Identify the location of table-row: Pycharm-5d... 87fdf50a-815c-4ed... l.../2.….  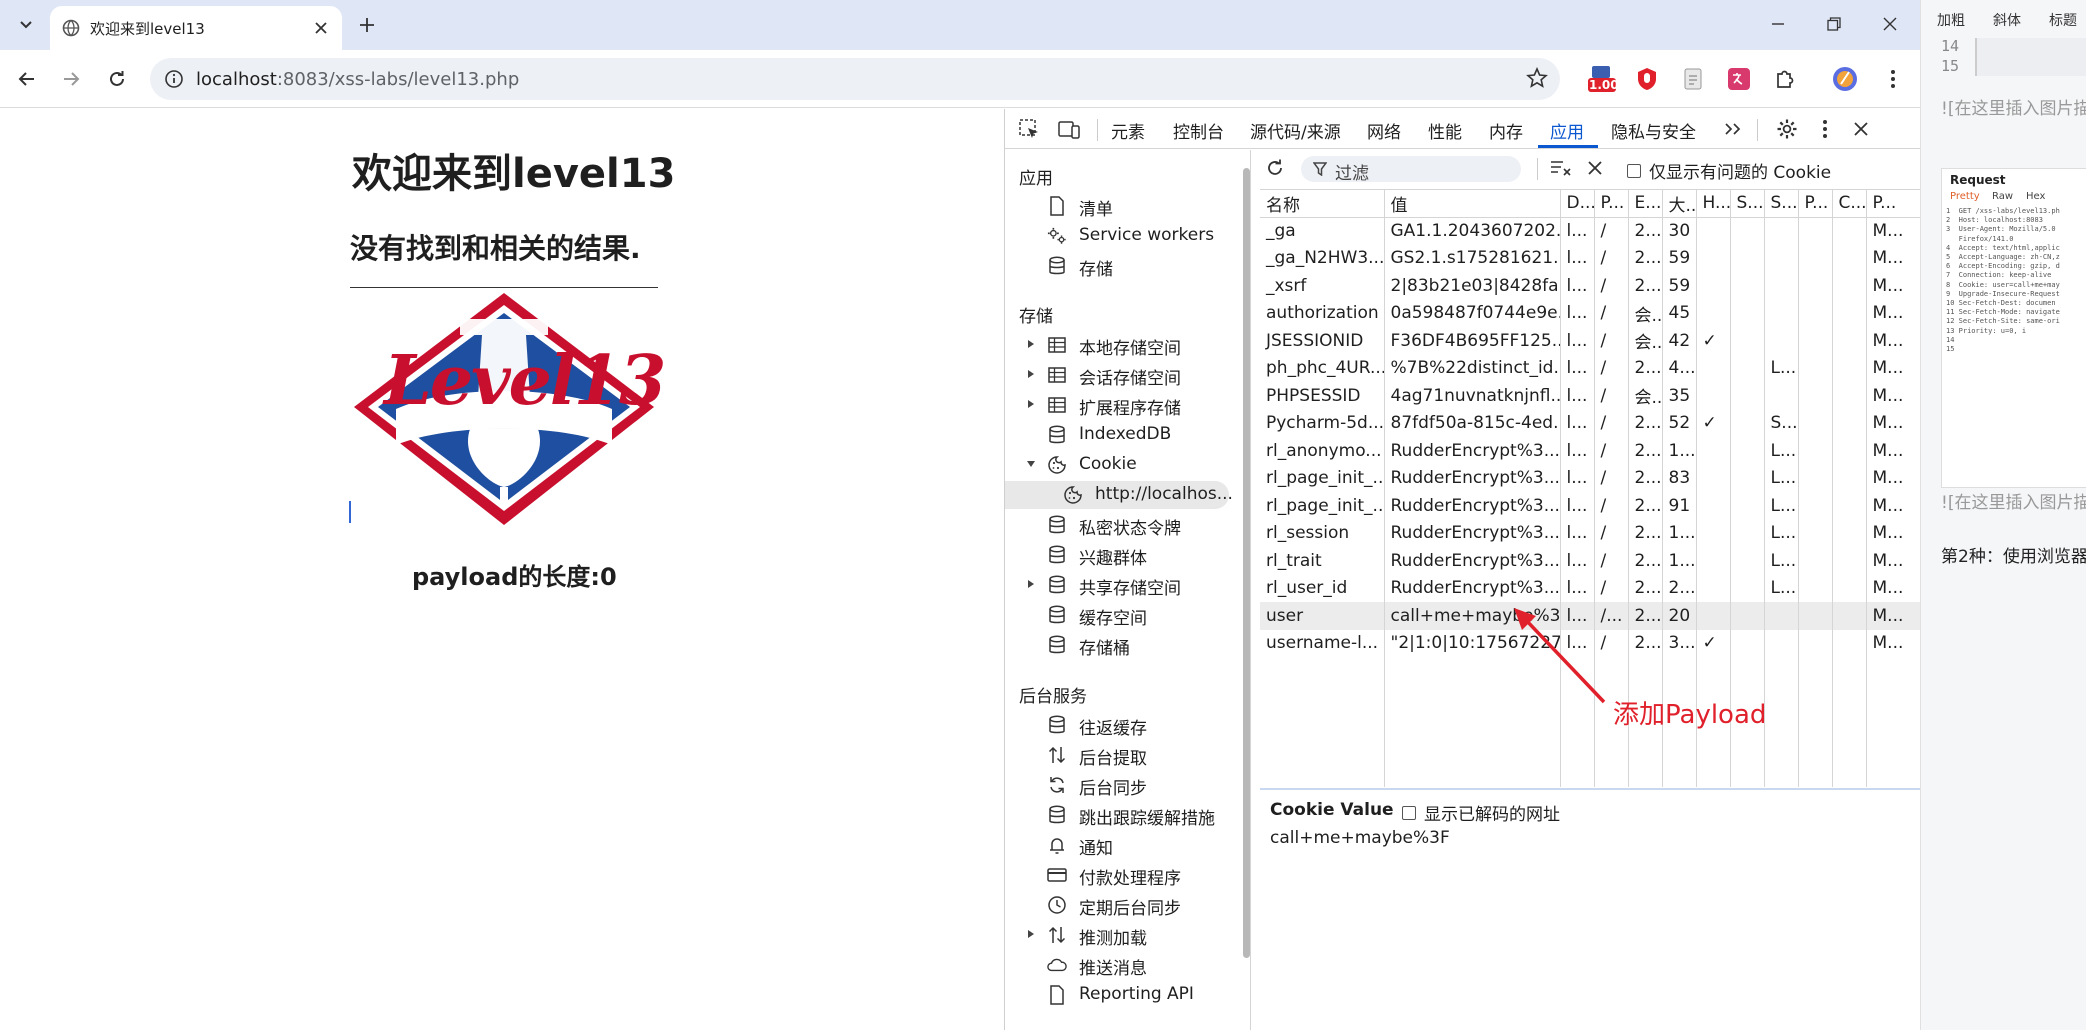
(1590, 423).